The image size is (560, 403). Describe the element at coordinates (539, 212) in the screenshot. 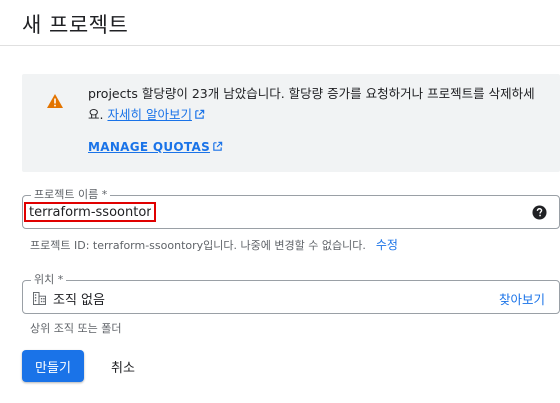

I see `help-icon` at that location.